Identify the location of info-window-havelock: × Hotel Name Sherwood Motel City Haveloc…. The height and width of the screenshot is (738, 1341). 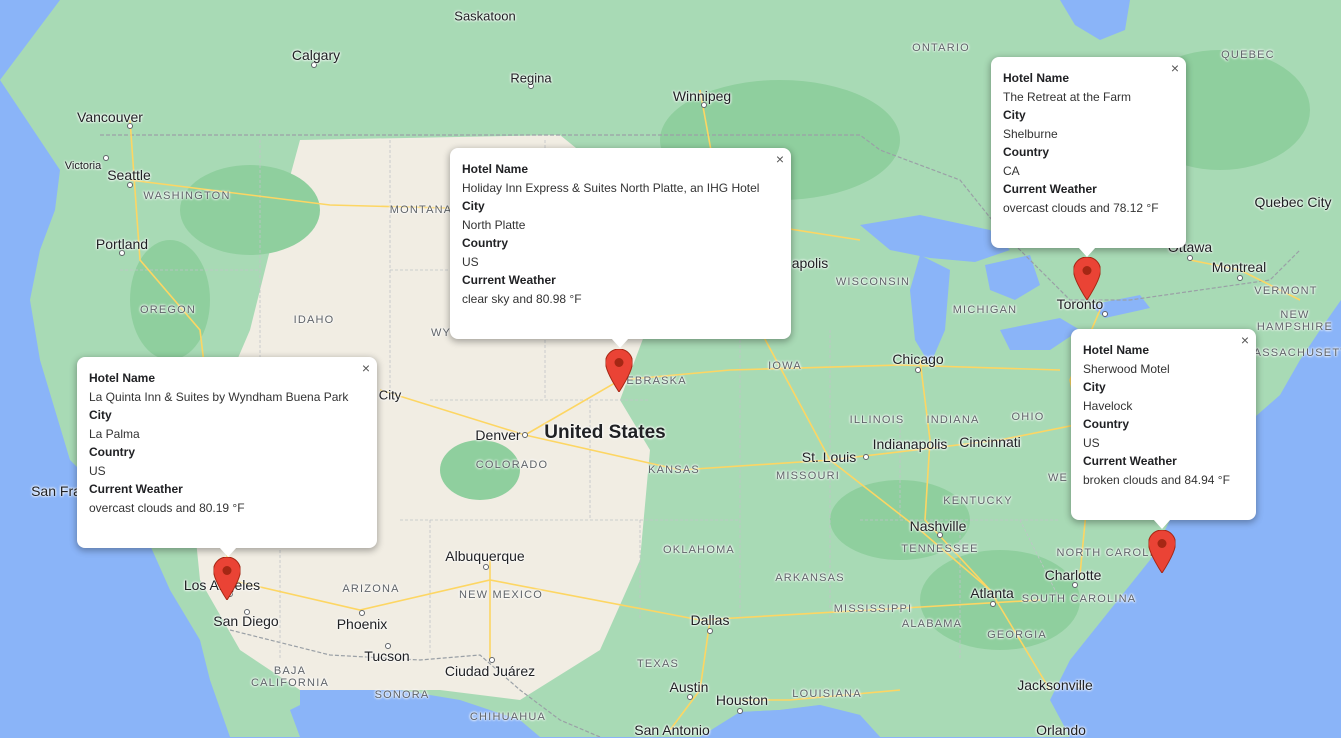
(1163, 429).